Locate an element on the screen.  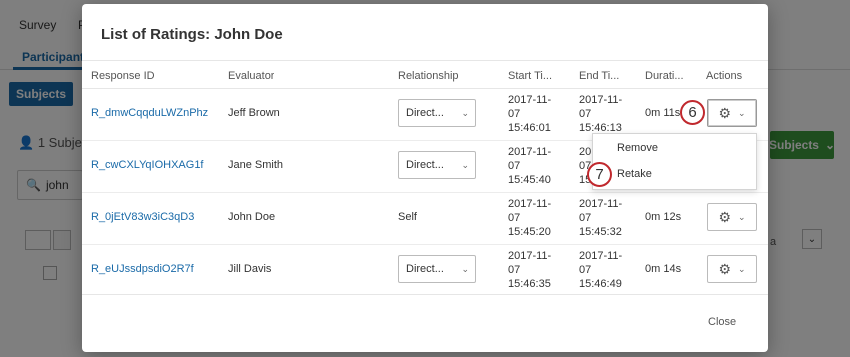
title-divider is located at coordinates (425, 60).